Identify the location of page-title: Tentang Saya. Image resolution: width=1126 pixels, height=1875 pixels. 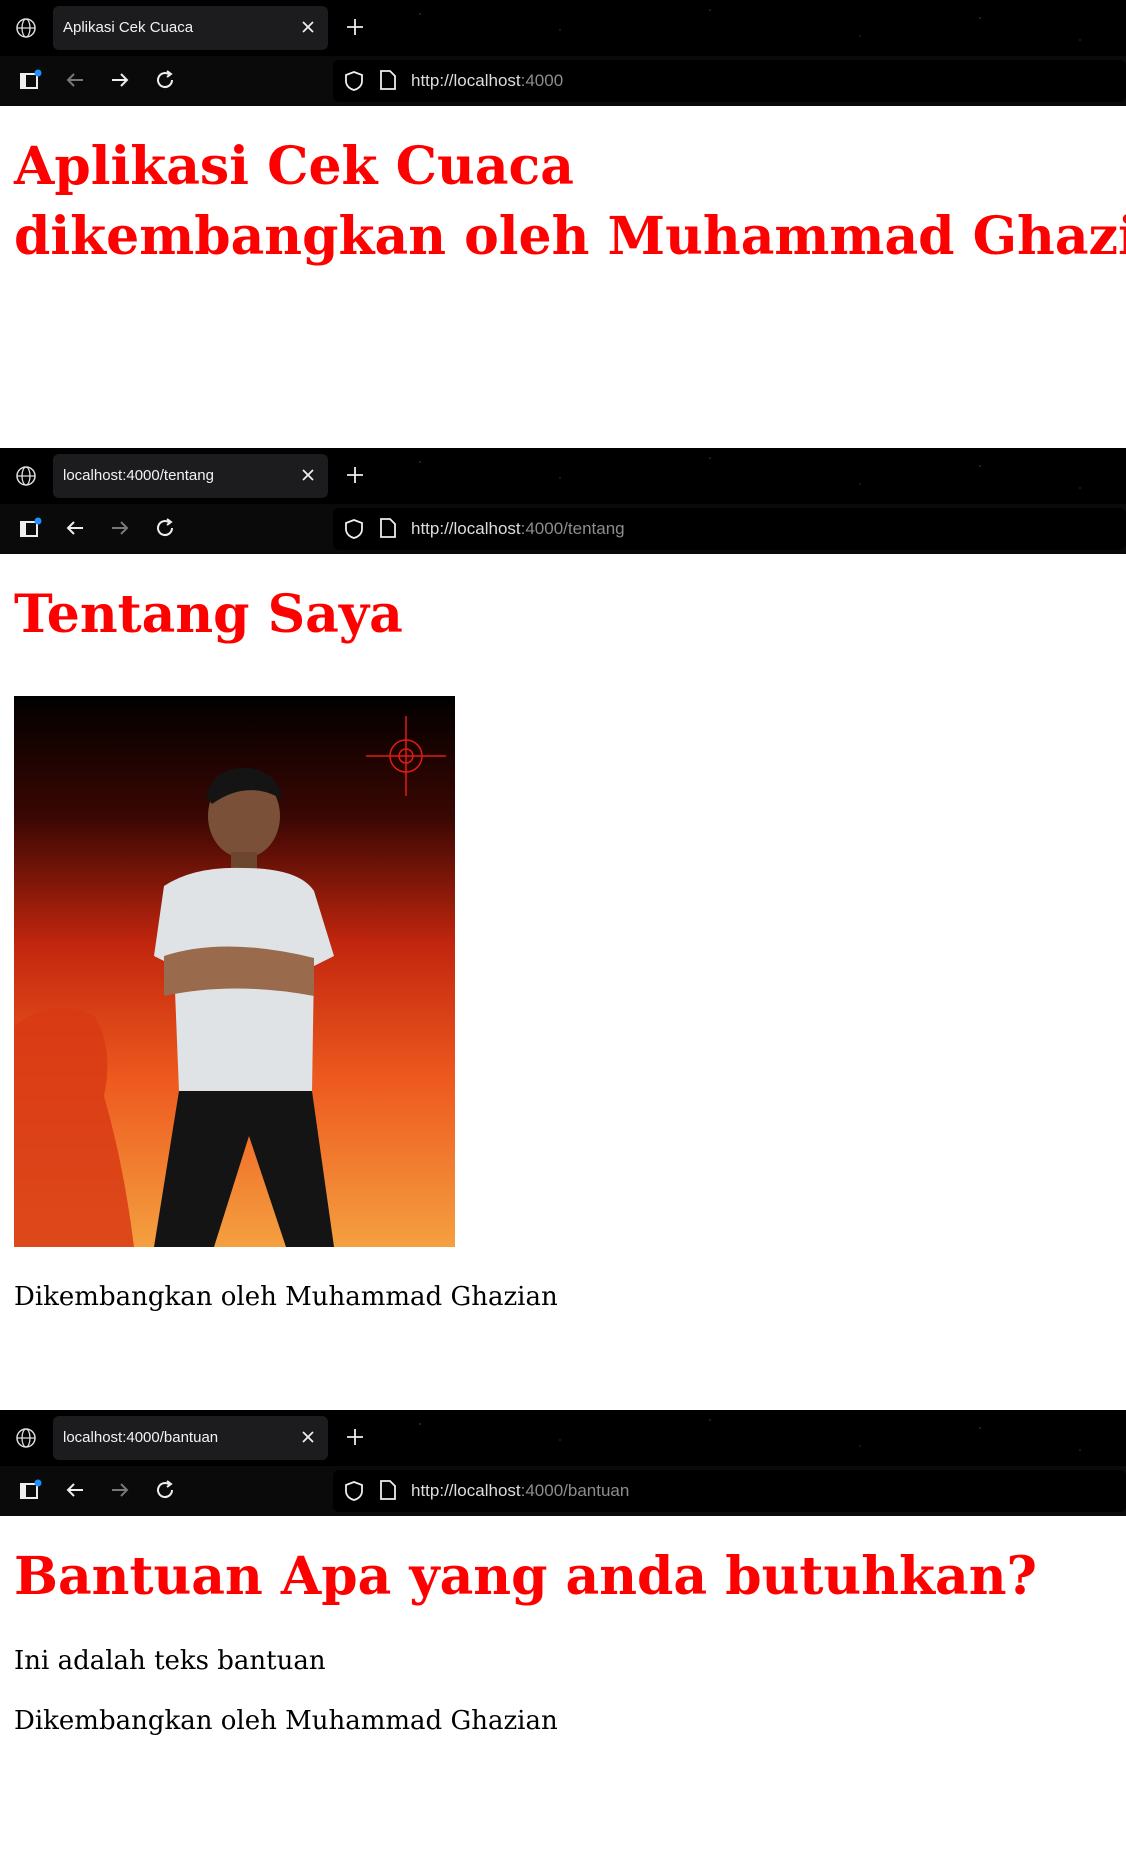
(208, 614).